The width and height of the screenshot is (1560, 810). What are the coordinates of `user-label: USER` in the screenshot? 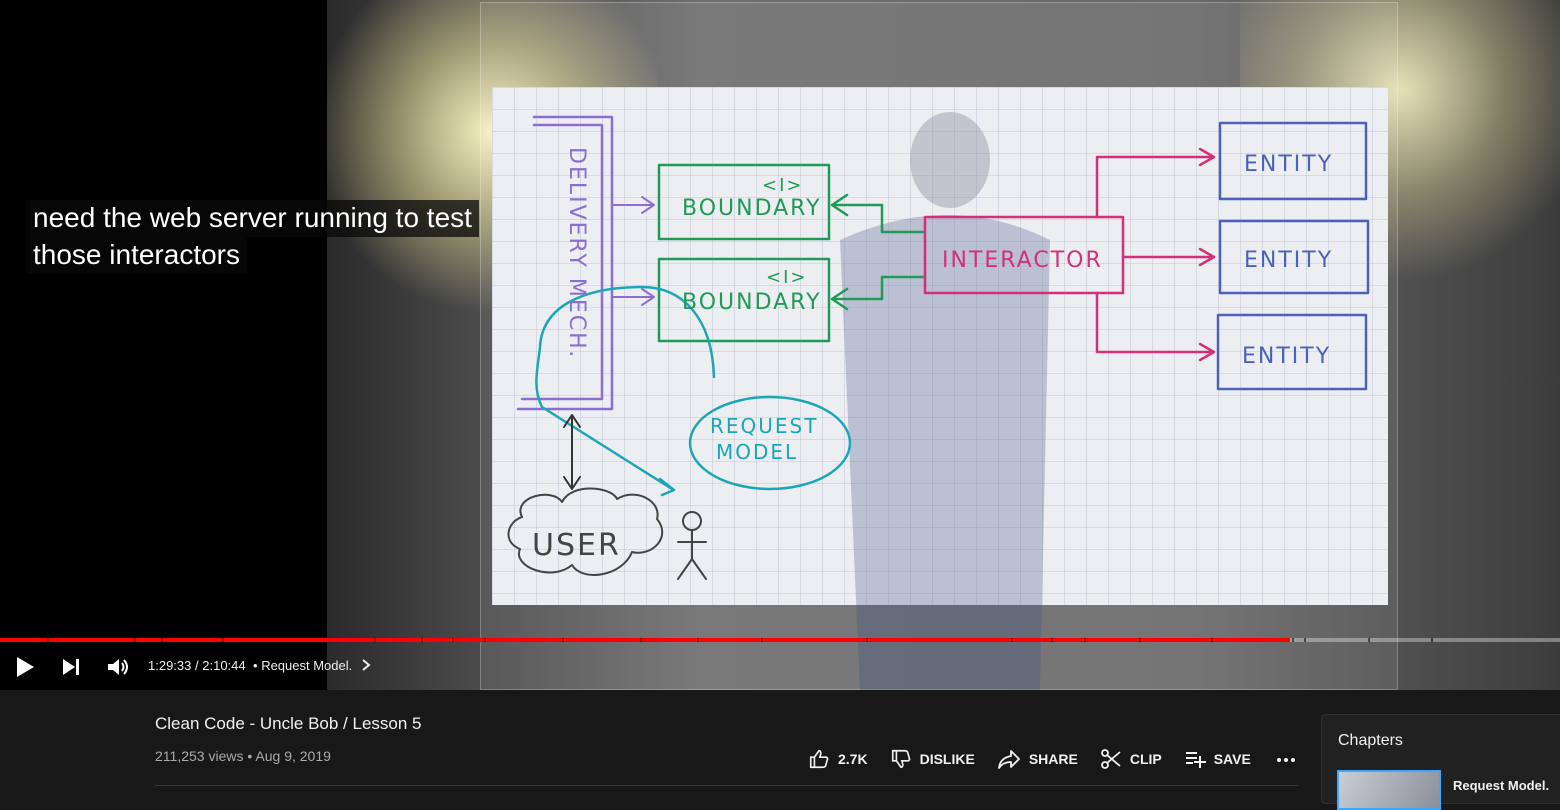 It's located at (576, 545).